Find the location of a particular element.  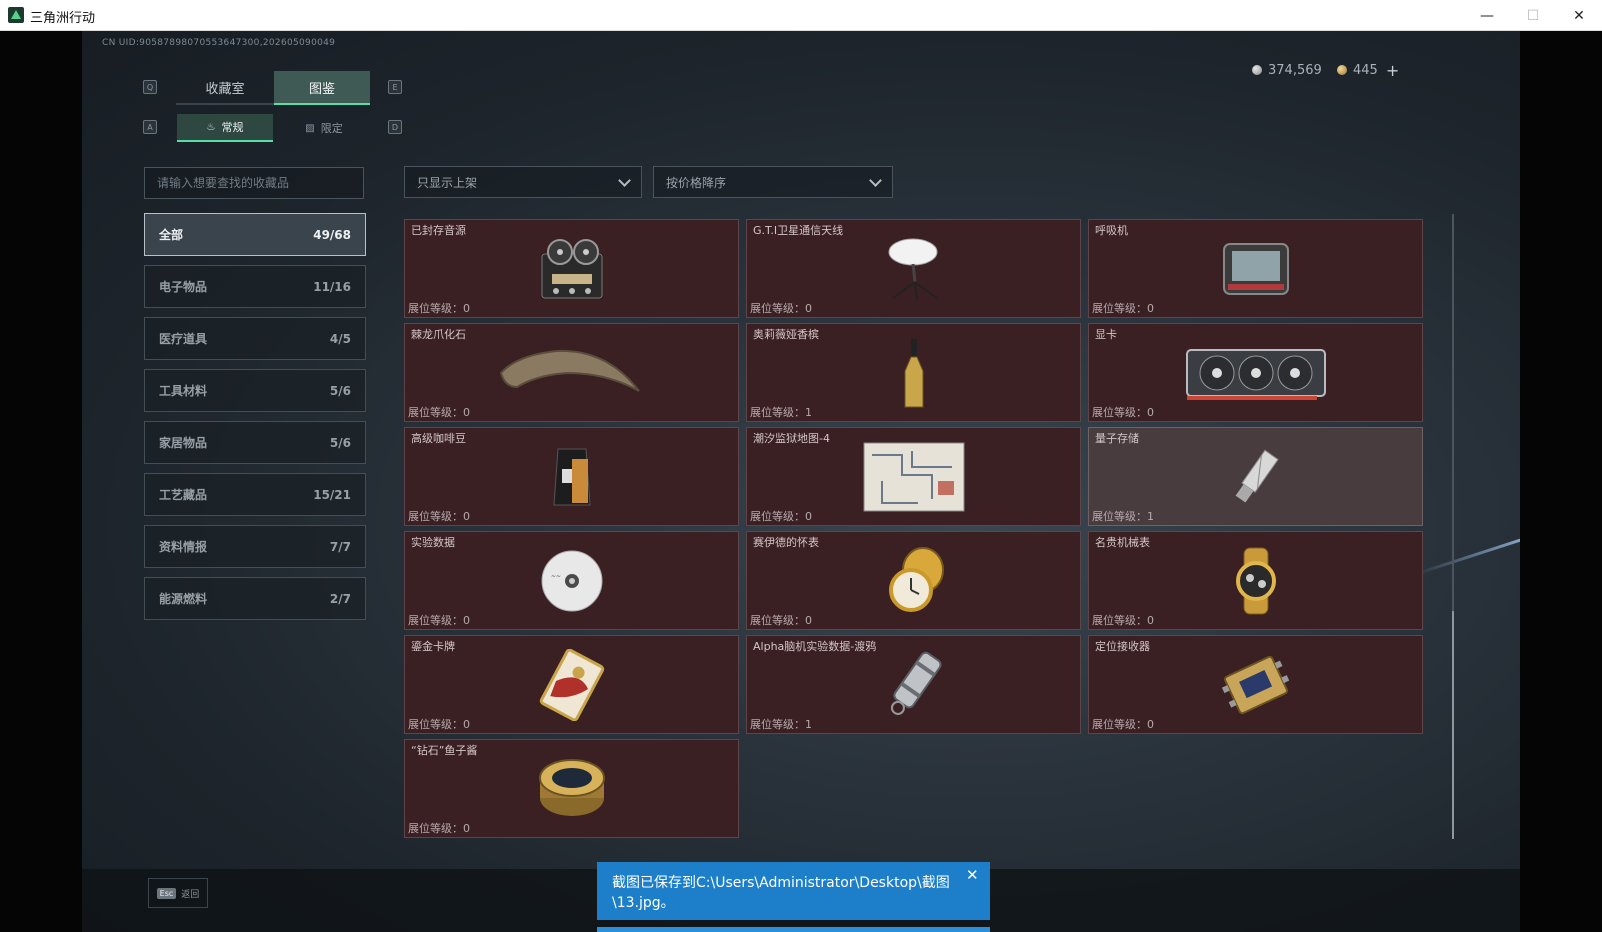

item-list-scroll-thumb is located at coordinates (1453, 725).